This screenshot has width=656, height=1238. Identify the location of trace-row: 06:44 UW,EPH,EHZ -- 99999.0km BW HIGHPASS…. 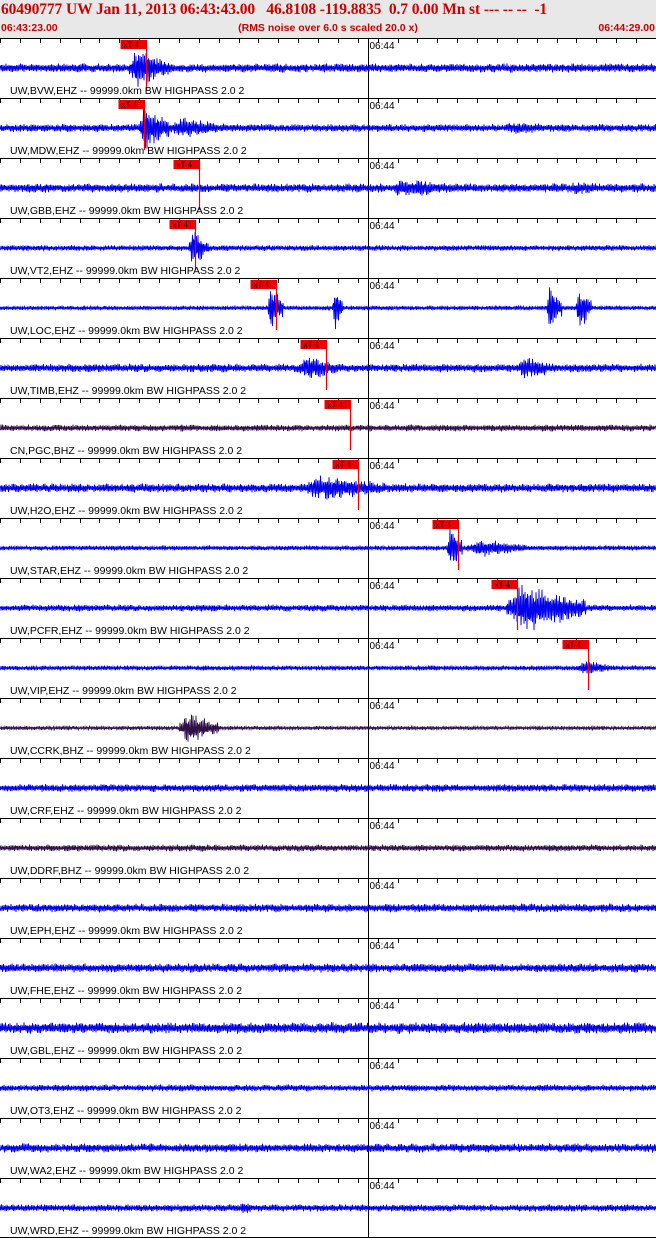
(328, 908).